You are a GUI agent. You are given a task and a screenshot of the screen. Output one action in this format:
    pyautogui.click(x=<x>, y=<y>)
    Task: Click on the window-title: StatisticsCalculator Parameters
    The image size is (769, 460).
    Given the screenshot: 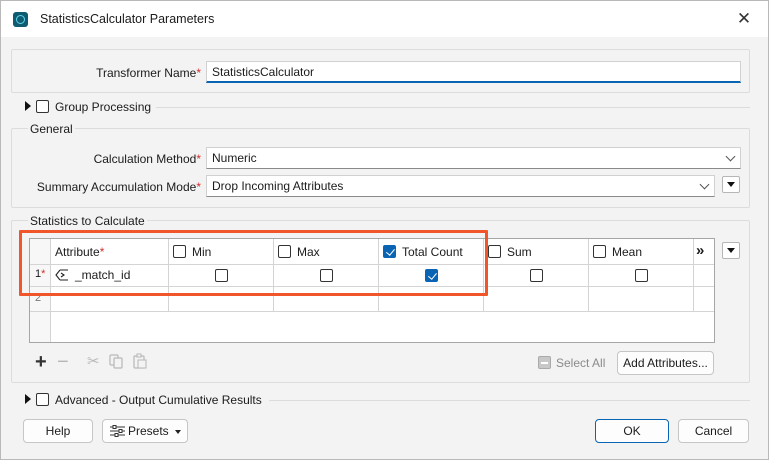 What is the action you would take?
    pyautogui.click(x=127, y=19)
    